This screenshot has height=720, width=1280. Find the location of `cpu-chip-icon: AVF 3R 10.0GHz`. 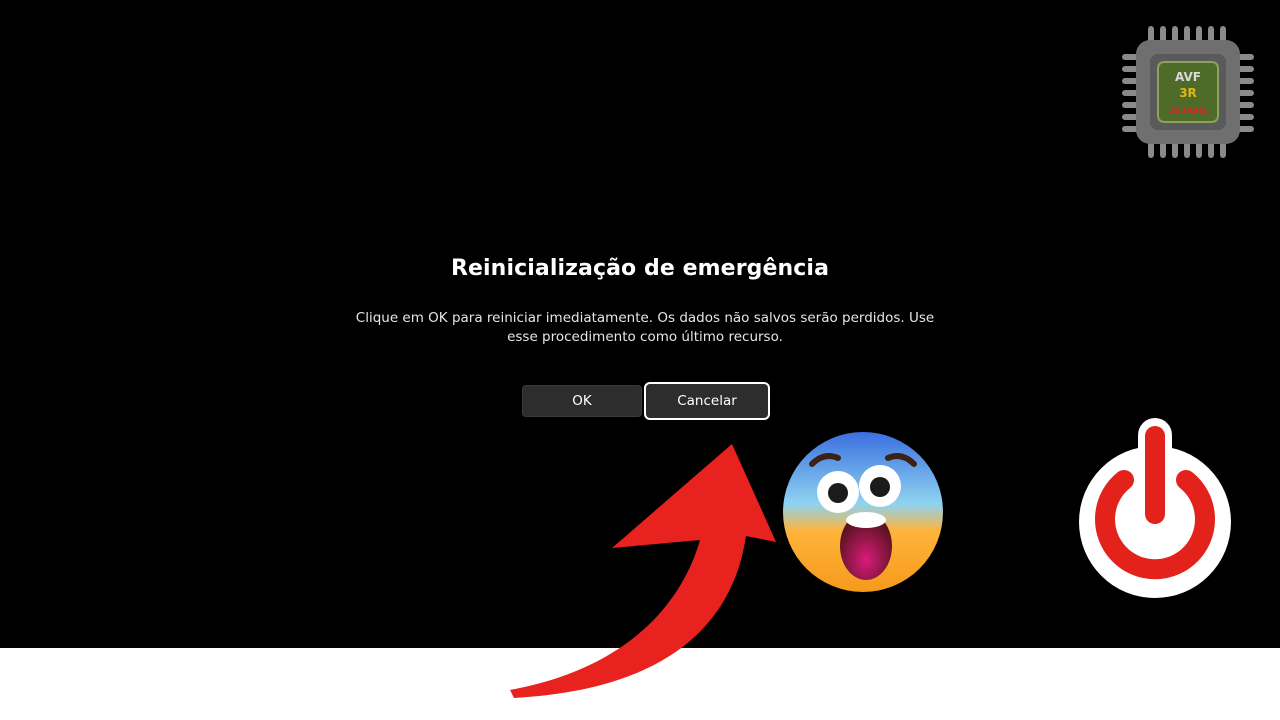

cpu-chip-icon: AVF 3R 10.0GHz is located at coordinates (1188, 92).